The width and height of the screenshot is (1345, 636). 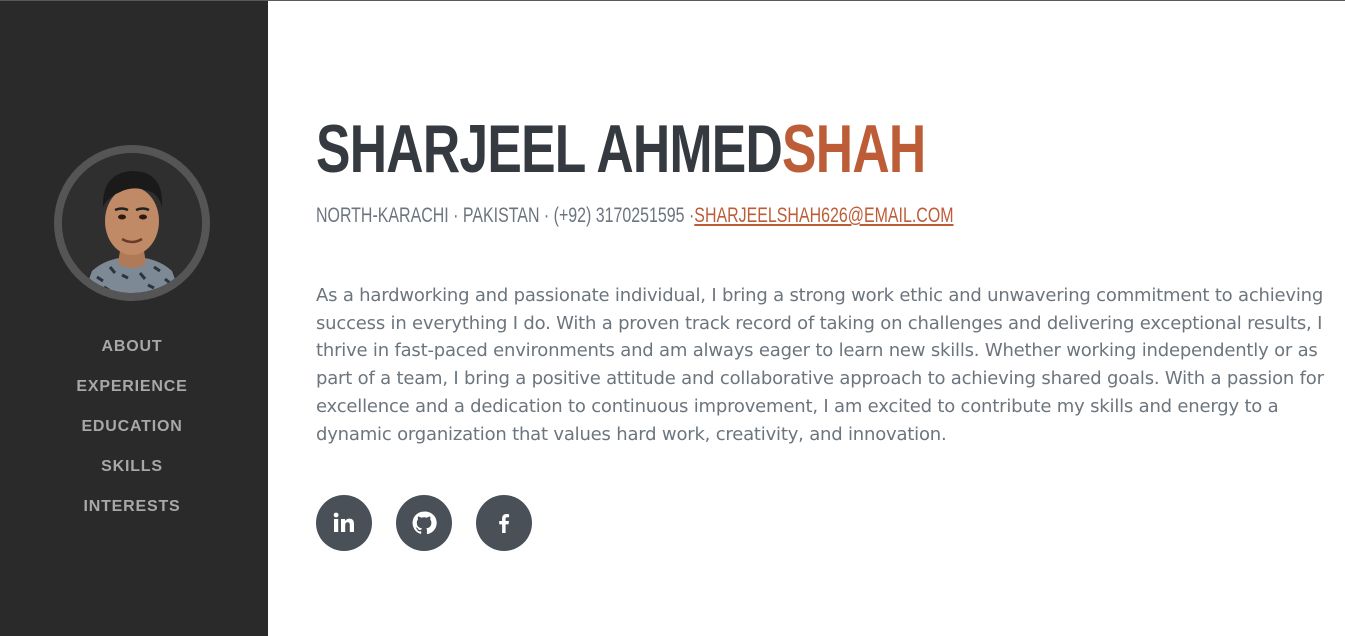 I want to click on nav-link-interests: INTERESTS, so click(x=132, y=507).